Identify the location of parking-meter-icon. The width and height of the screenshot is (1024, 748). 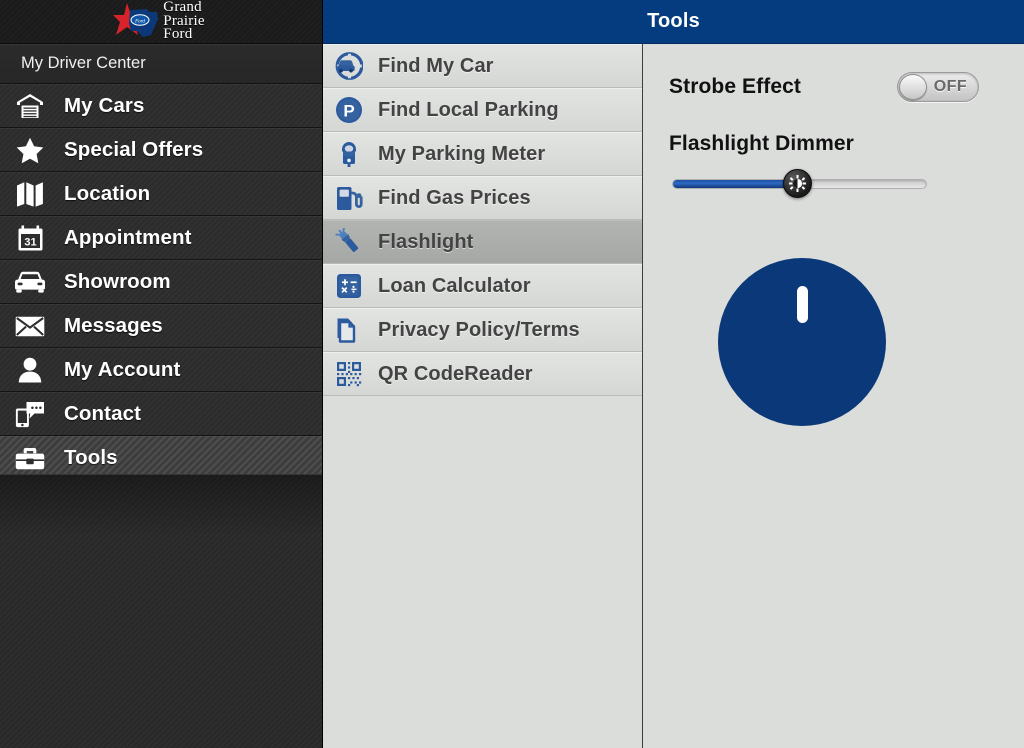
(349, 154).